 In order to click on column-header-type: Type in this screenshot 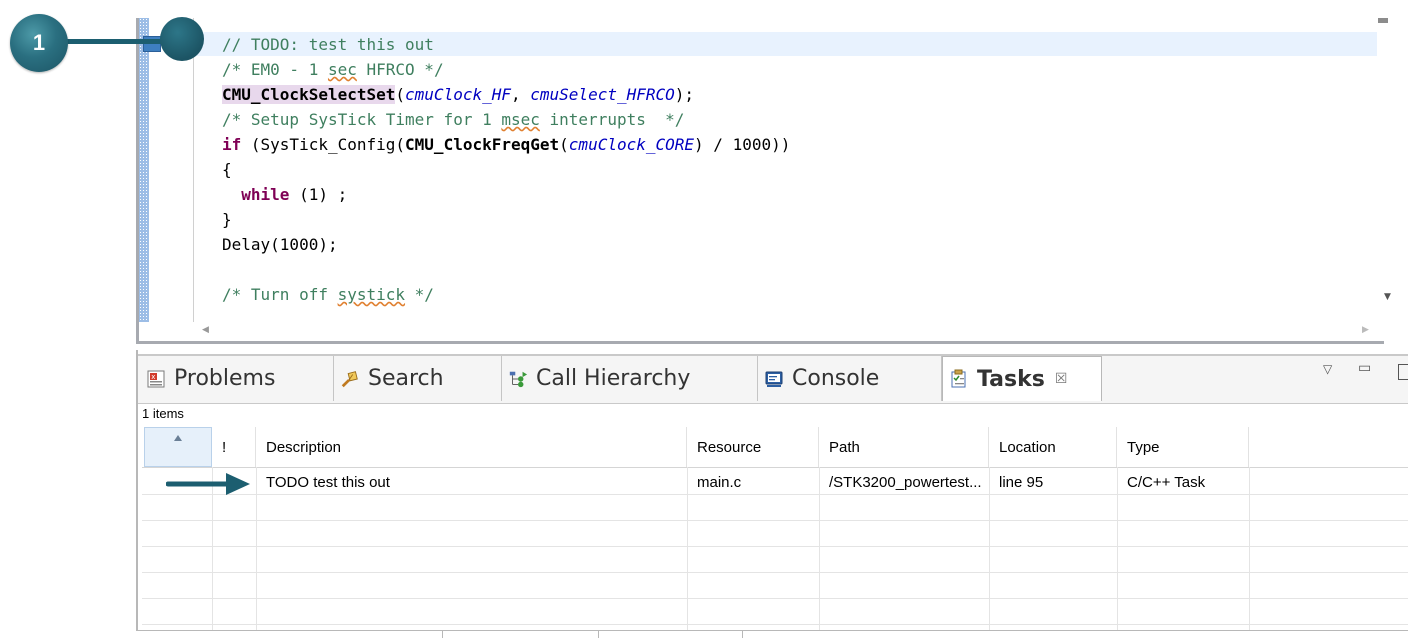, I will do `click(1183, 447)`.